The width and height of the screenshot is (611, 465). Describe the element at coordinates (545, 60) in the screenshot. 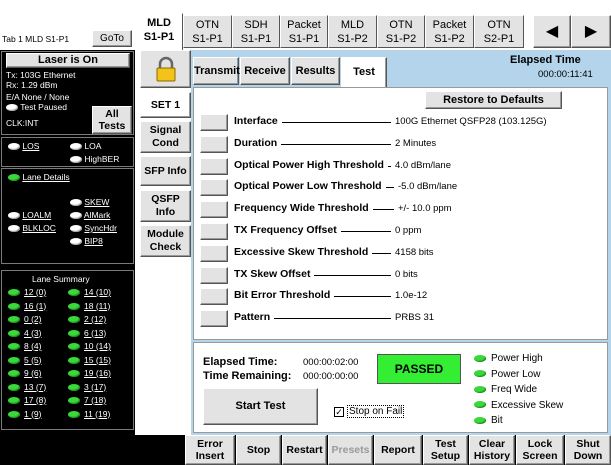

I see `elapsed-time-label: Elapsed Time` at that location.